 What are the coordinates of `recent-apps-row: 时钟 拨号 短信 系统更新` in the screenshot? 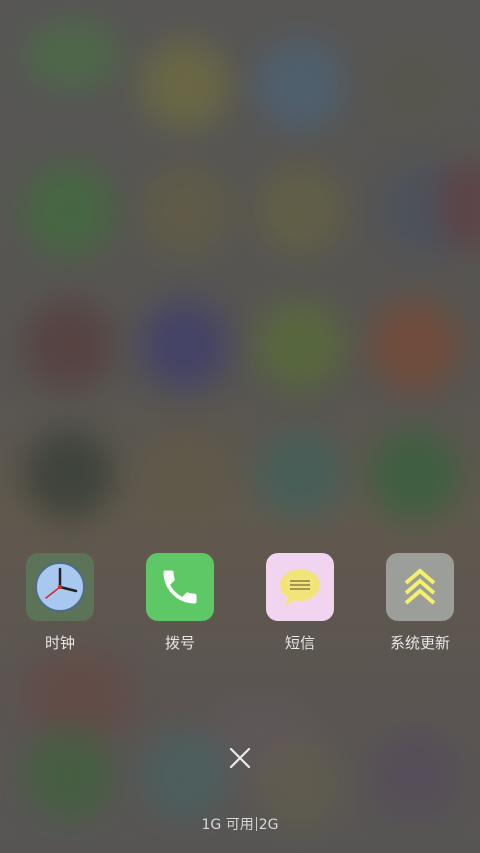 It's located at (240, 608).